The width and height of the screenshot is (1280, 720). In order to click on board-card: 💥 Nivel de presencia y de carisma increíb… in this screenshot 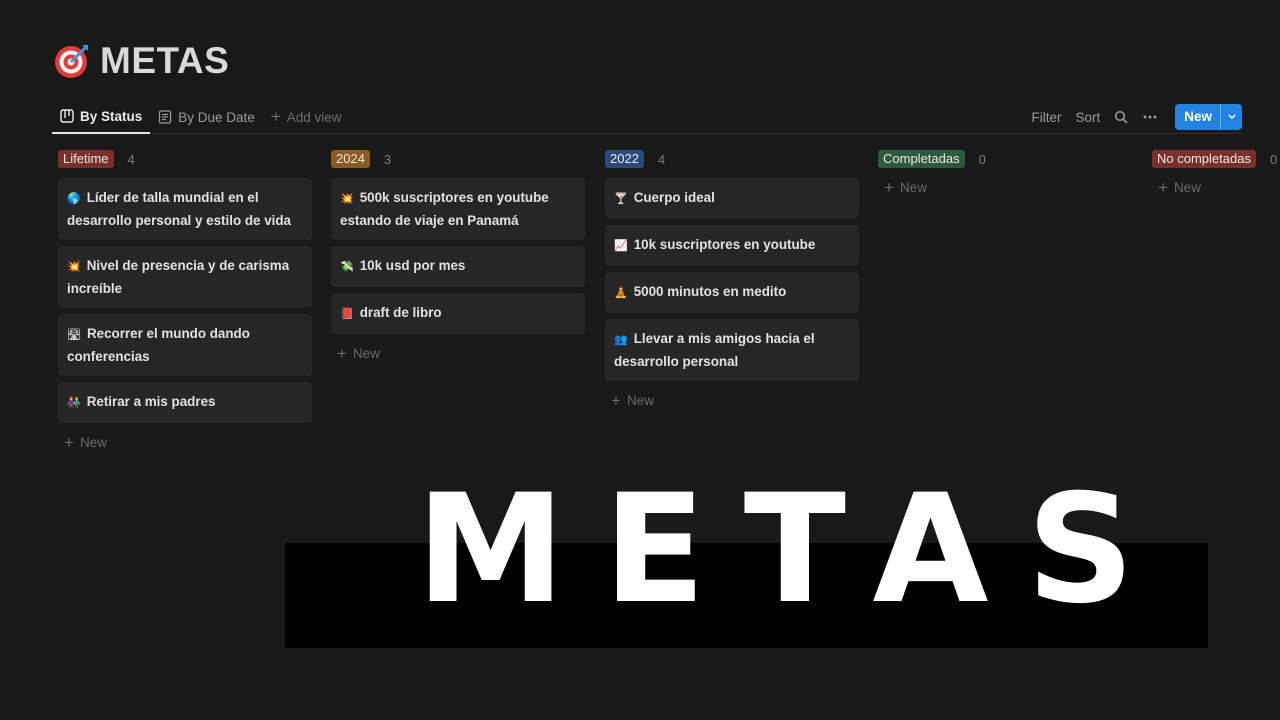, I will do `click(185, 277)`.